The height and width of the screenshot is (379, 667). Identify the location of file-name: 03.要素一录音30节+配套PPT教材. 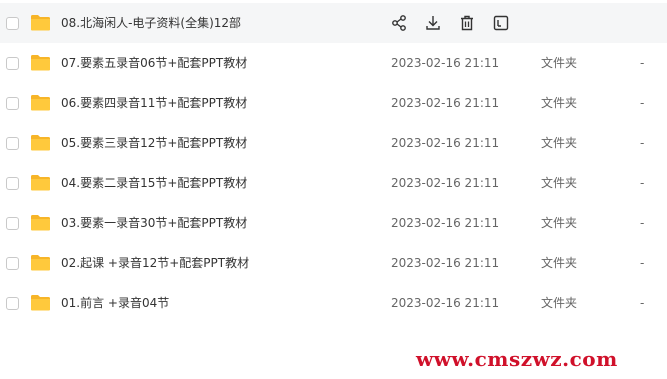
(154, 223).